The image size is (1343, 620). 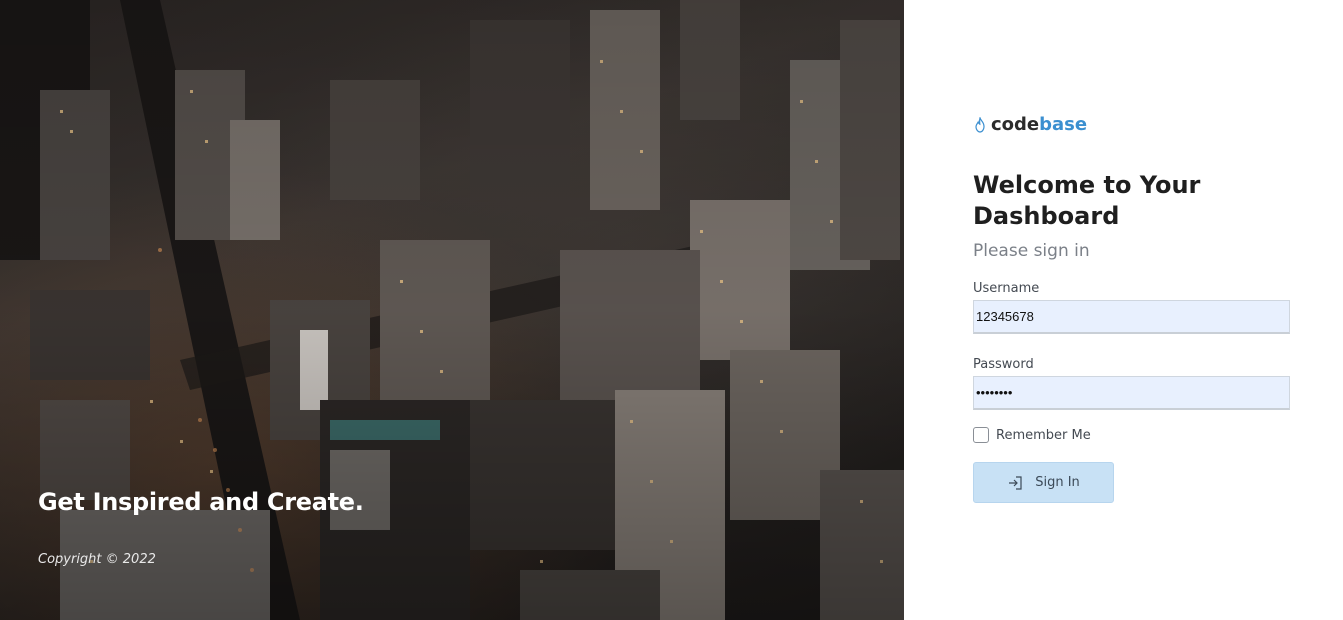 I want to click on remember-me-label: Remember Me, so click(x=1043, y=435).